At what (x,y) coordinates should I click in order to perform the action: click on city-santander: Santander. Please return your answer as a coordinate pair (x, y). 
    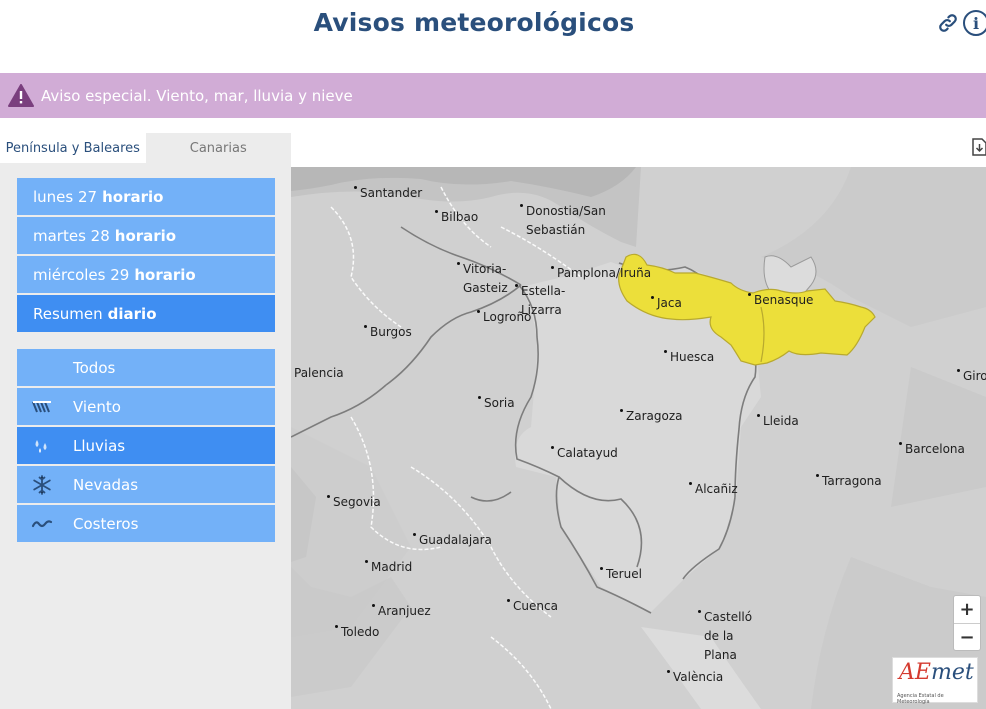
    Looking at the image, I should click on (388, 193).